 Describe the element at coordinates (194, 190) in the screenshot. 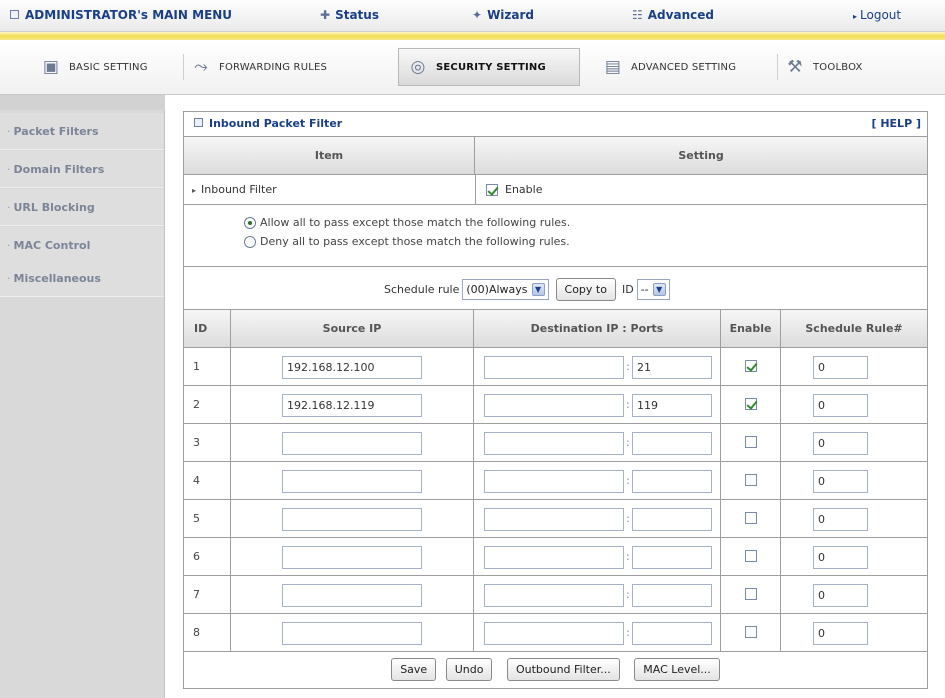

I see `row-arrow-icon: ▸` at that location.